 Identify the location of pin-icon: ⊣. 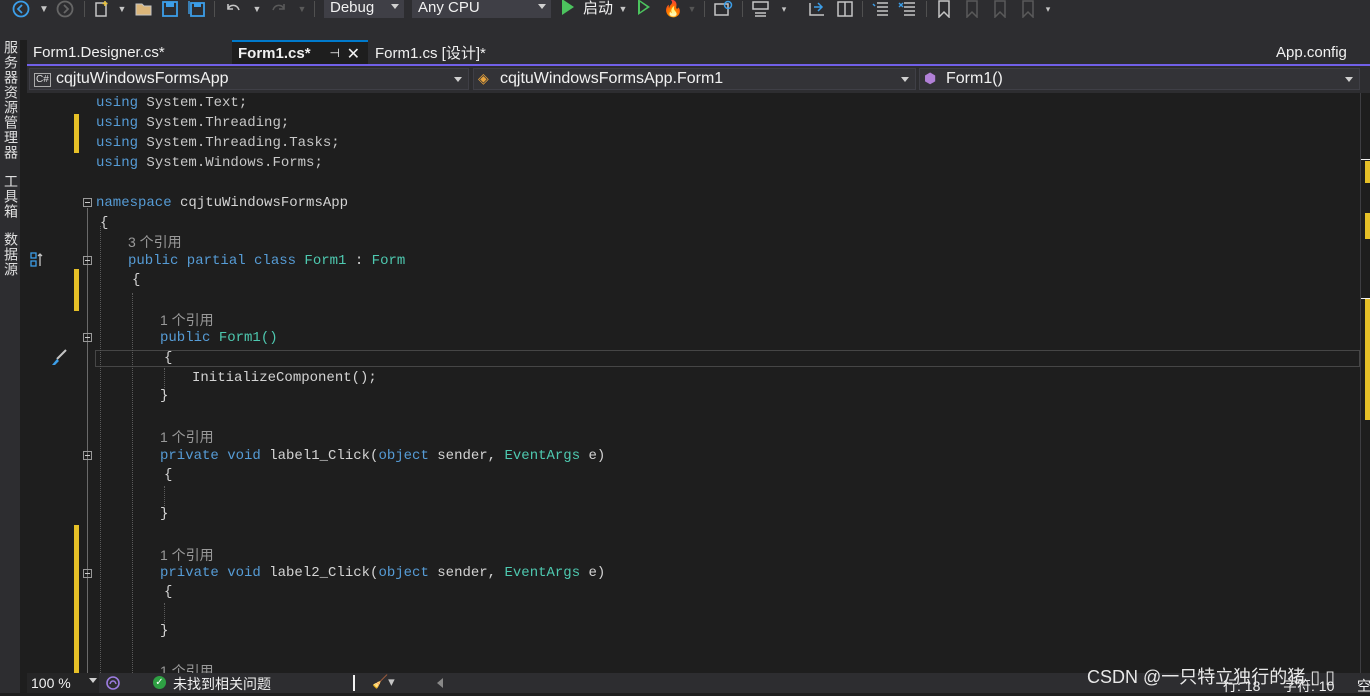
(335, 53).